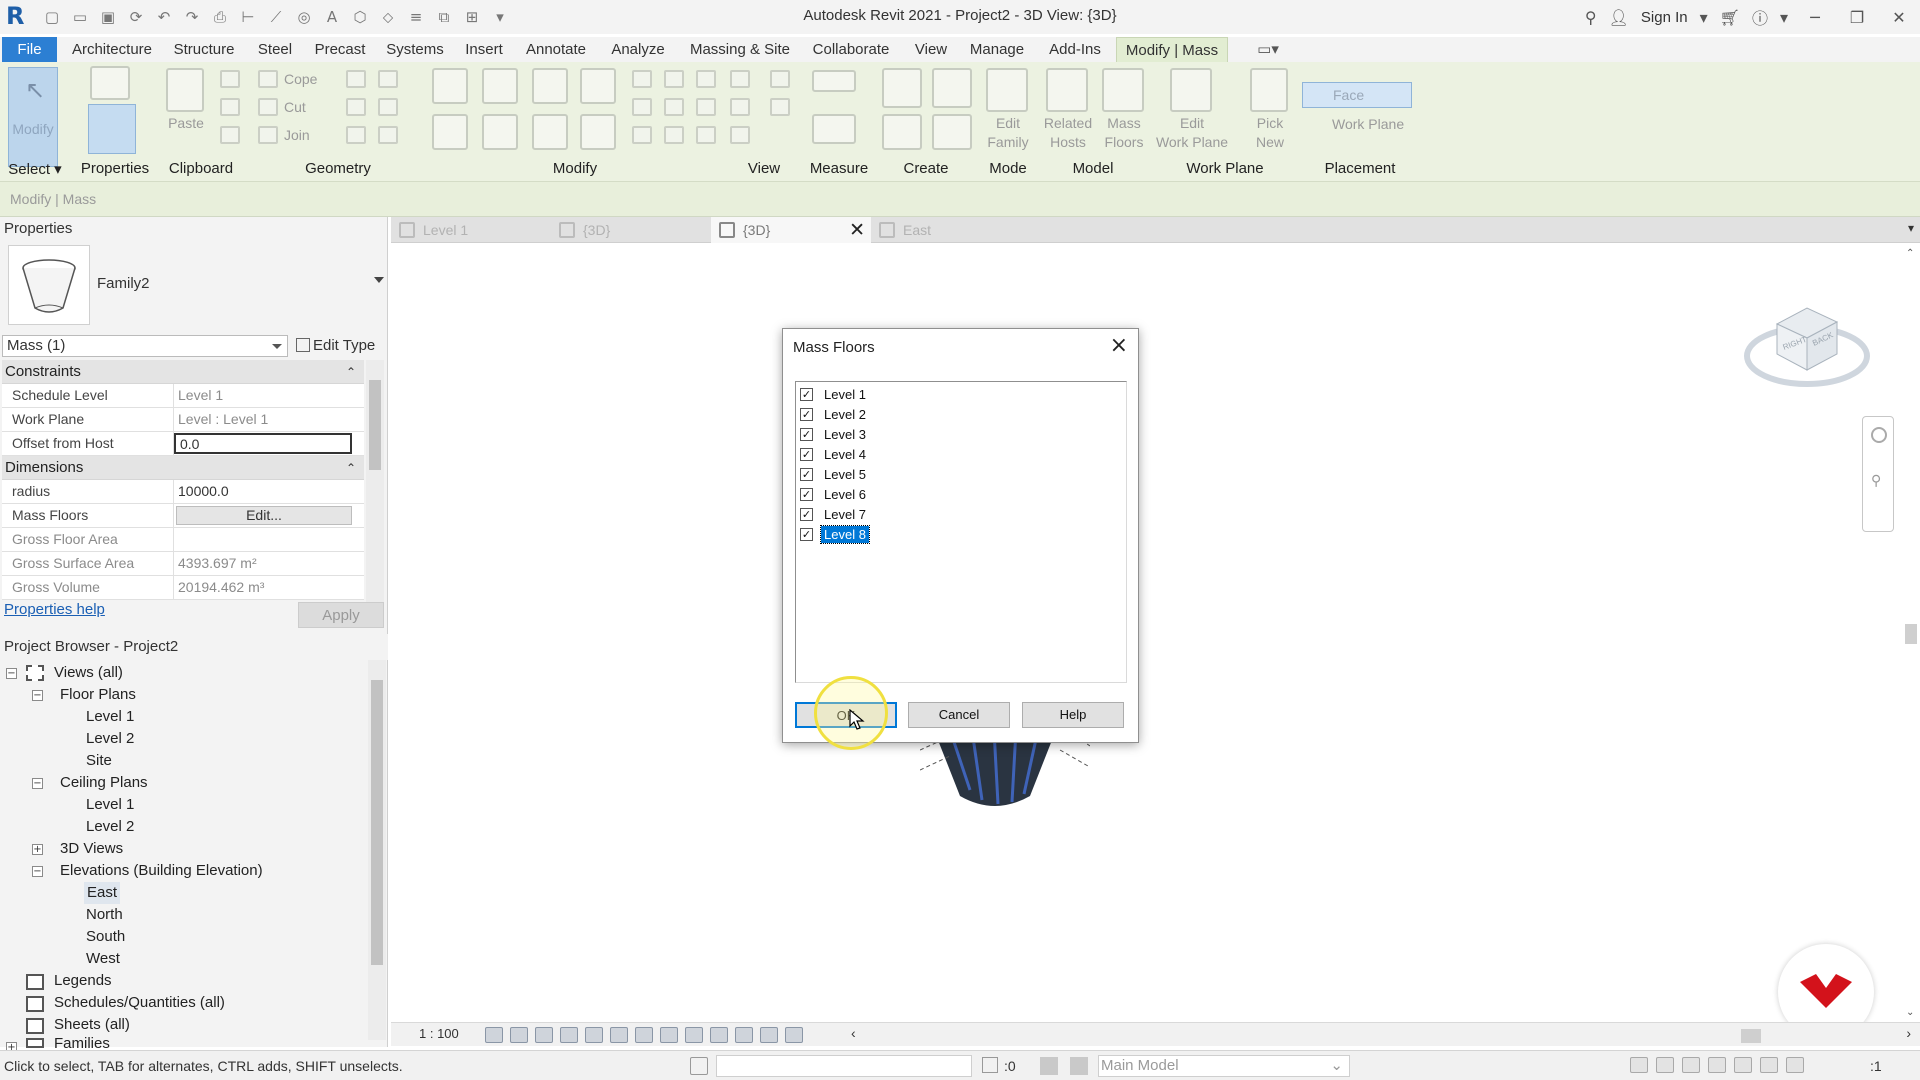  What do you see at coordinates (674, 107) in the screenshot?
I see `scale-icon` at bounding box center [674, 107].